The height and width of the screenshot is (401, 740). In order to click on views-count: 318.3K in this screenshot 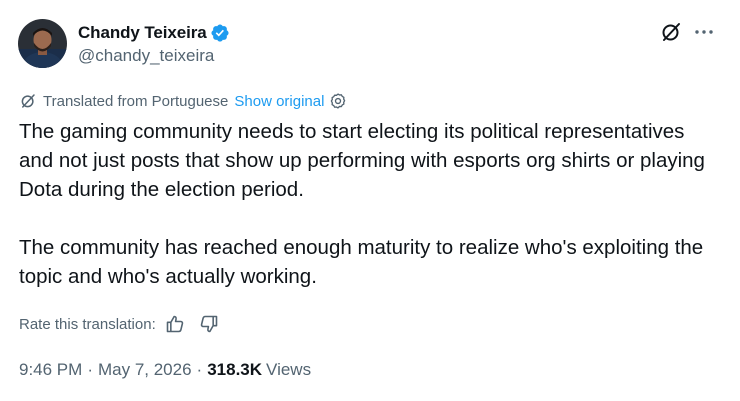, I will do `click(235, 369)`.